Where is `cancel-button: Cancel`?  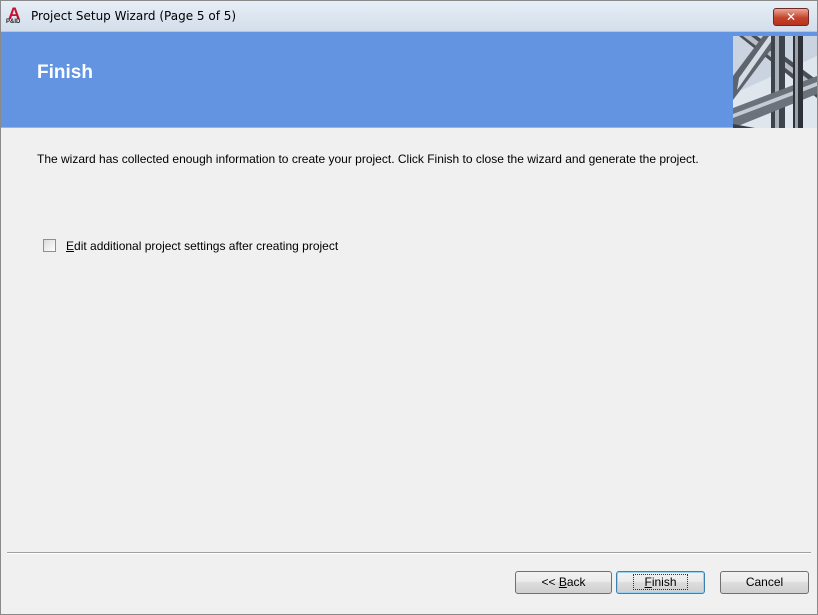 cancel-button: Cancel is located at coordinates (764, 582).